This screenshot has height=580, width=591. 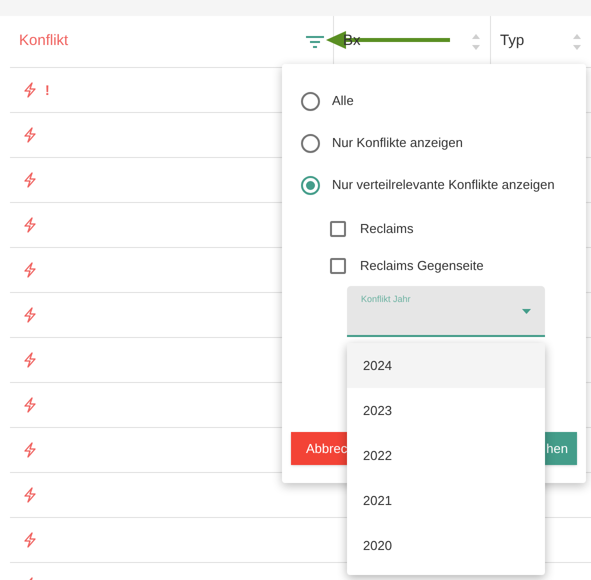 What do you see at coordinates (386, 299) in the screenshot?
I see `select-label: Konflikt Jahr` at bounding box center [386, 299].